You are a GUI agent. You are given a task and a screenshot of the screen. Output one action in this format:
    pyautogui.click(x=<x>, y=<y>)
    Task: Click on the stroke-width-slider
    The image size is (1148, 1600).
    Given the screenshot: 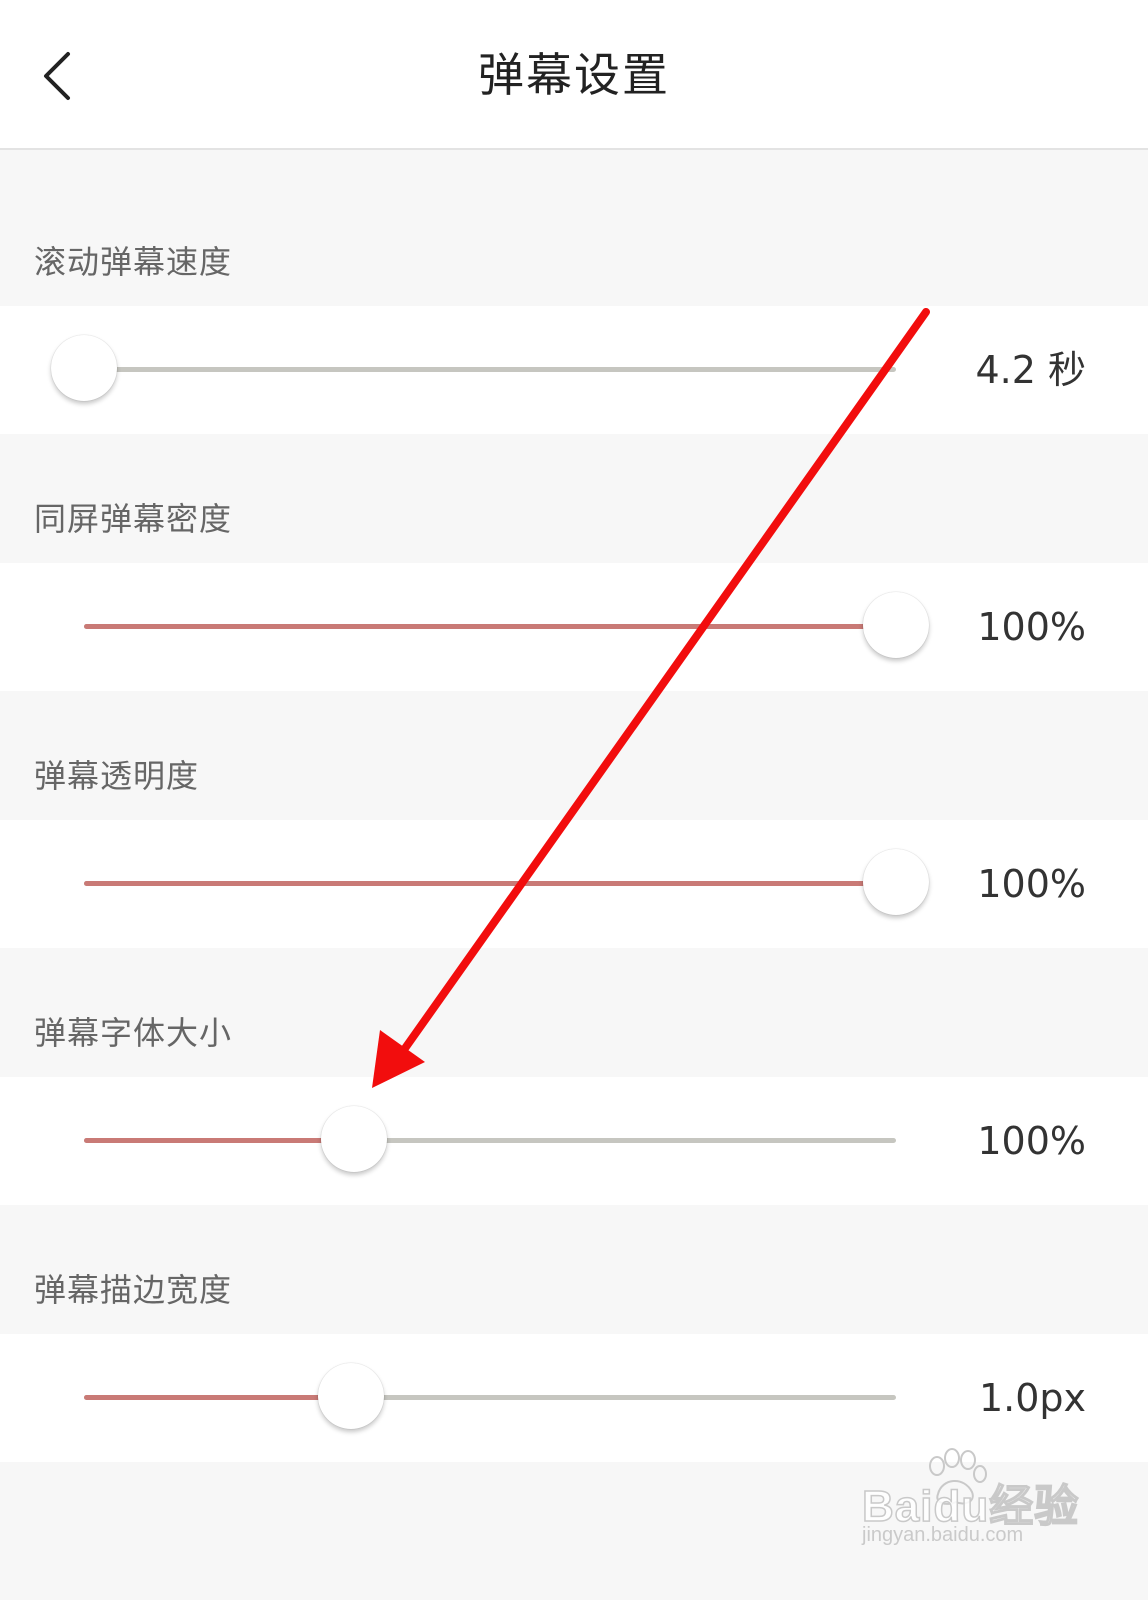 What is the action you would take?
    pyautogui.click(x=490, y=1396)
    